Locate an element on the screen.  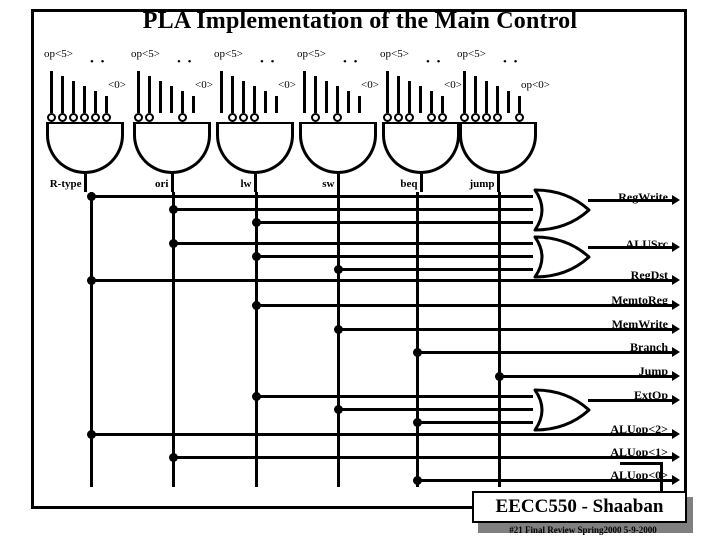
connection-dot-ExtOp-beq is located at coordinates (417, 422).